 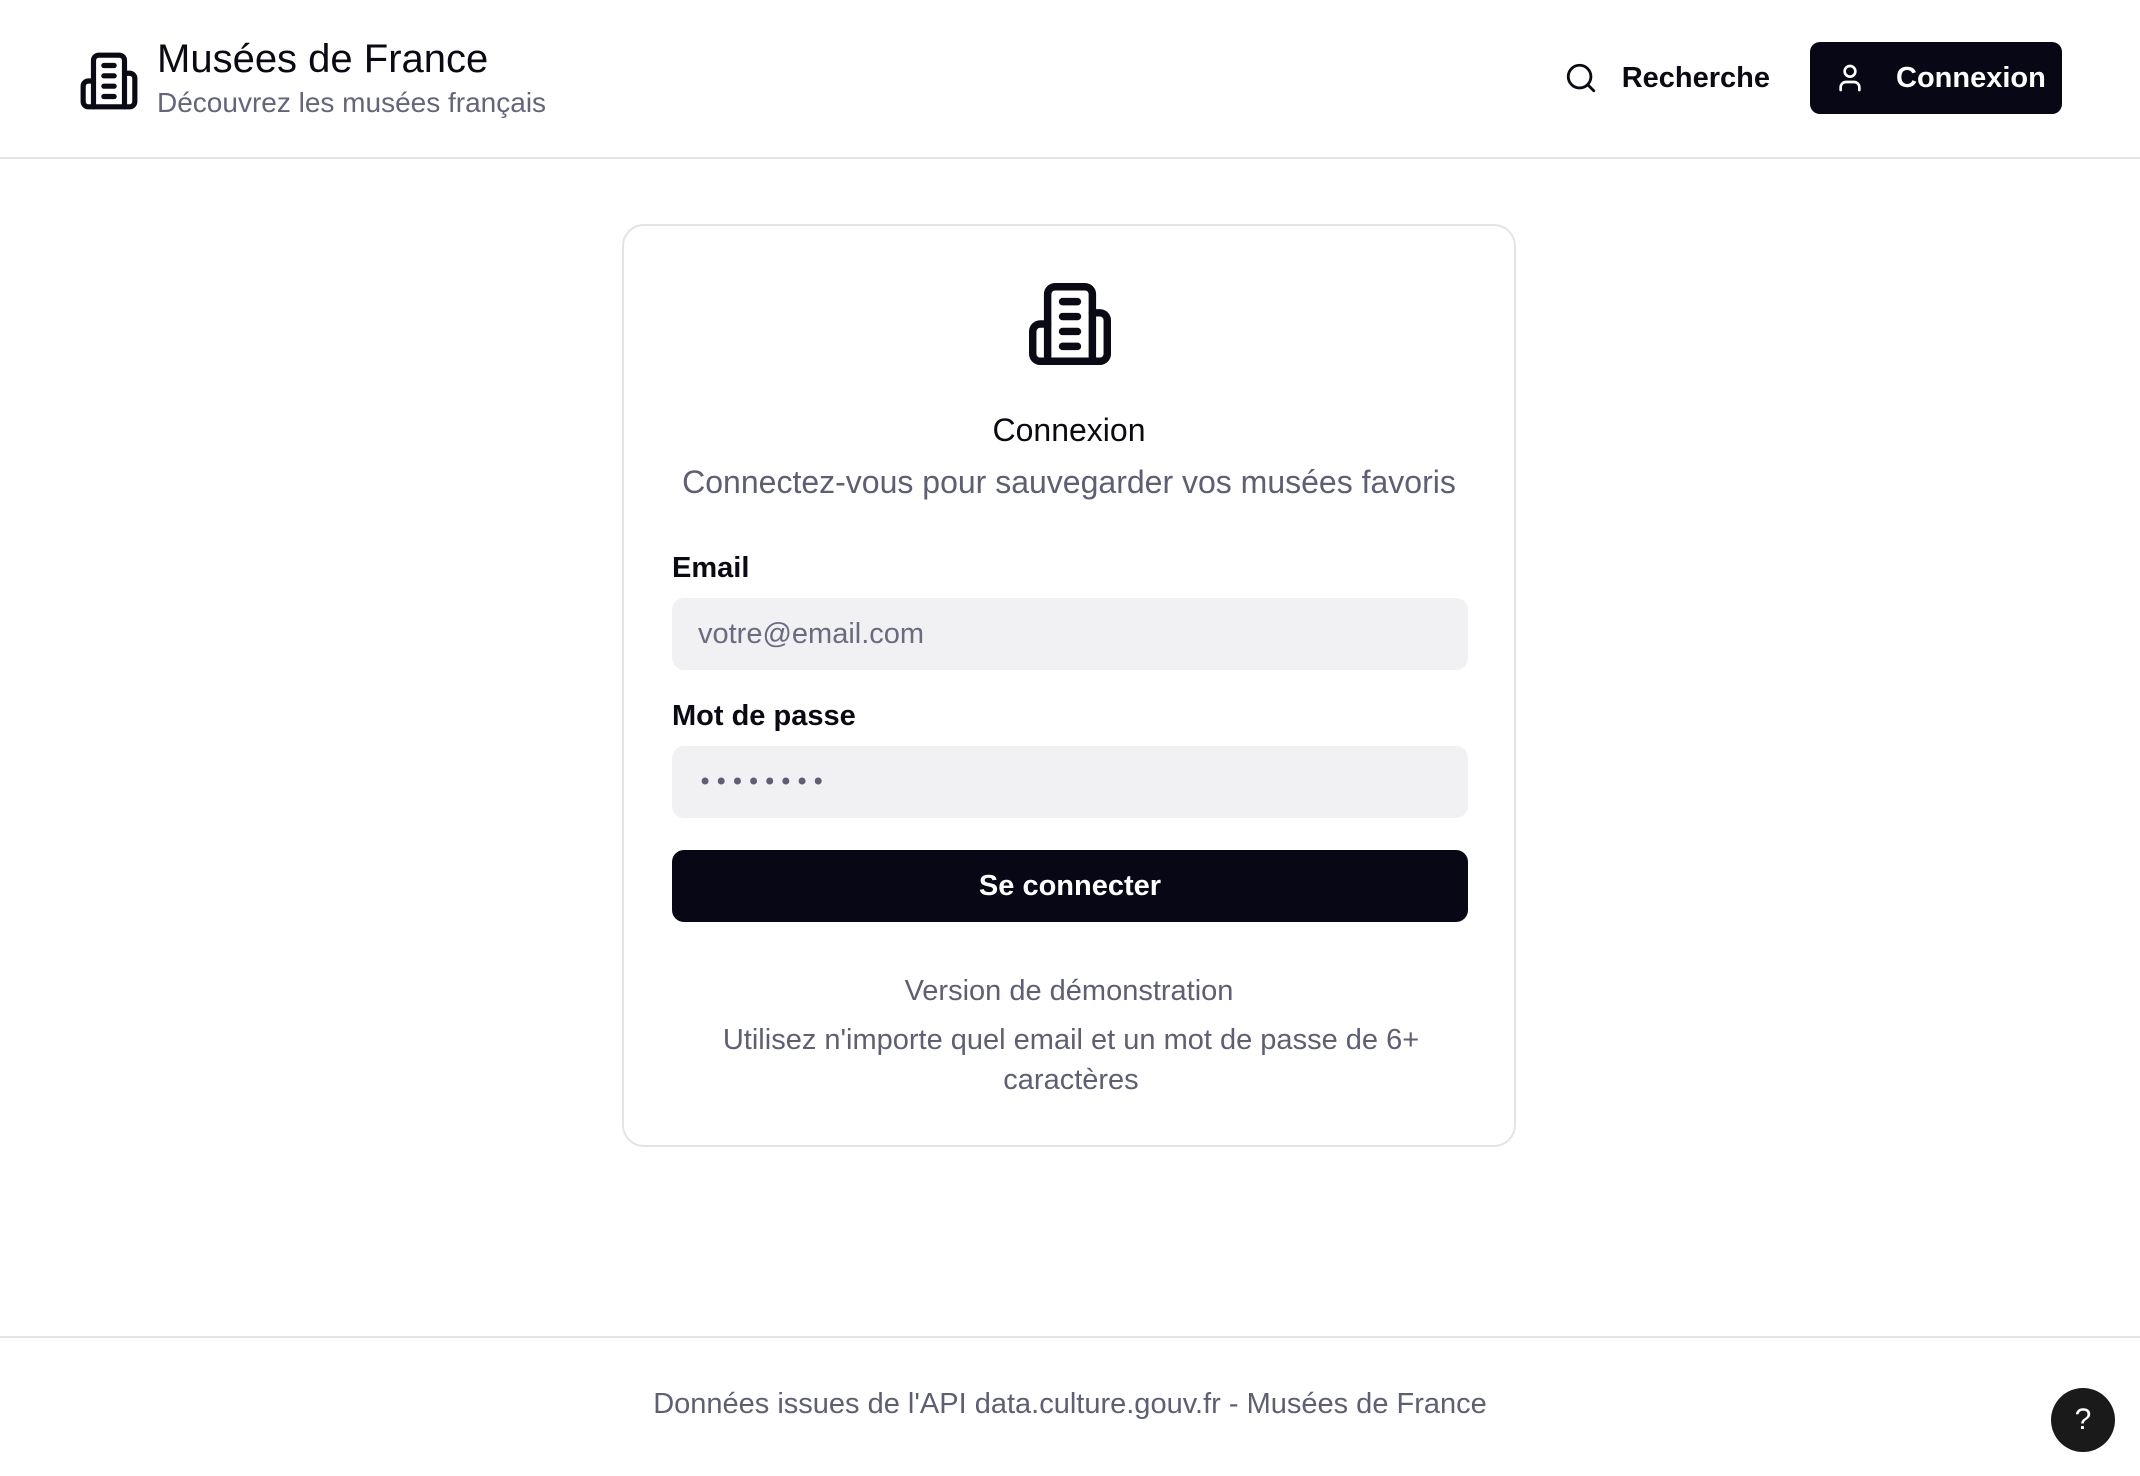 I want to click on login-button-label: Connexion, so click(x=1971, y=77).